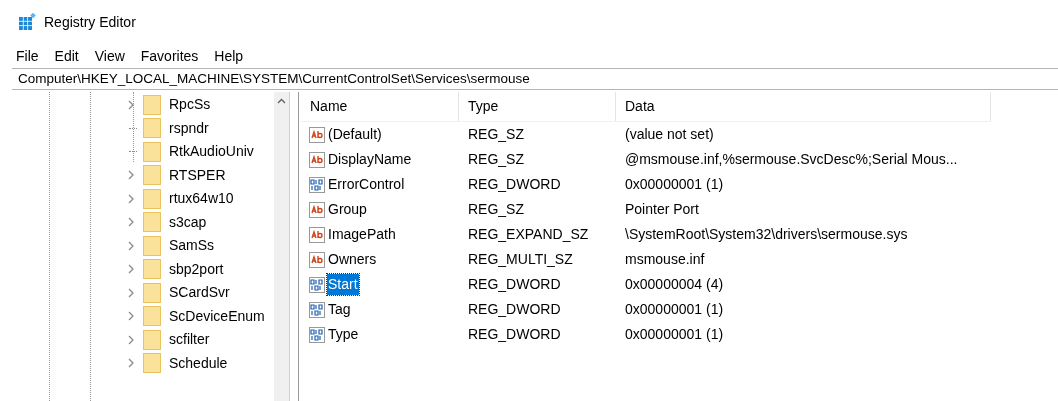  Describe the element at coordinates (343, 334) in the screenshot. I see `value-name: Type` at that location.